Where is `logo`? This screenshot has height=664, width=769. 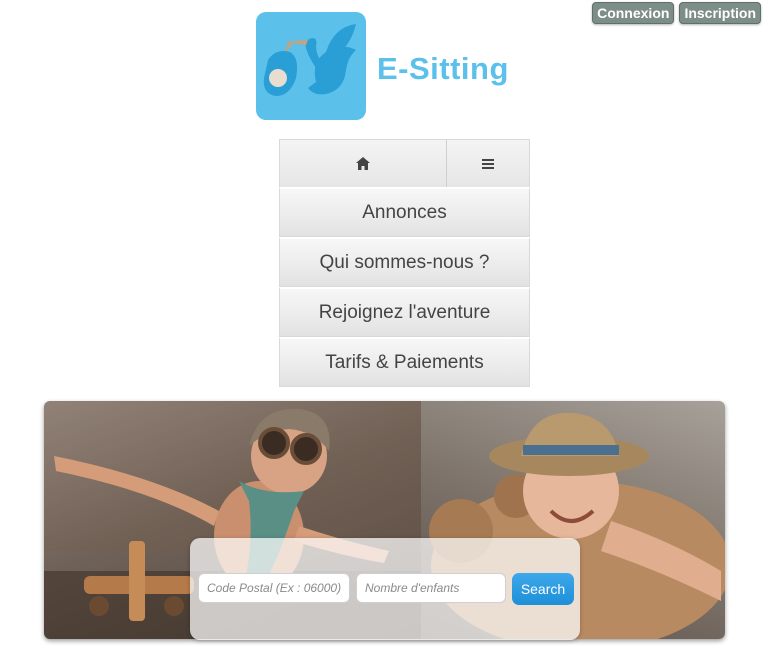 logo is located at coordinates (311, 66).